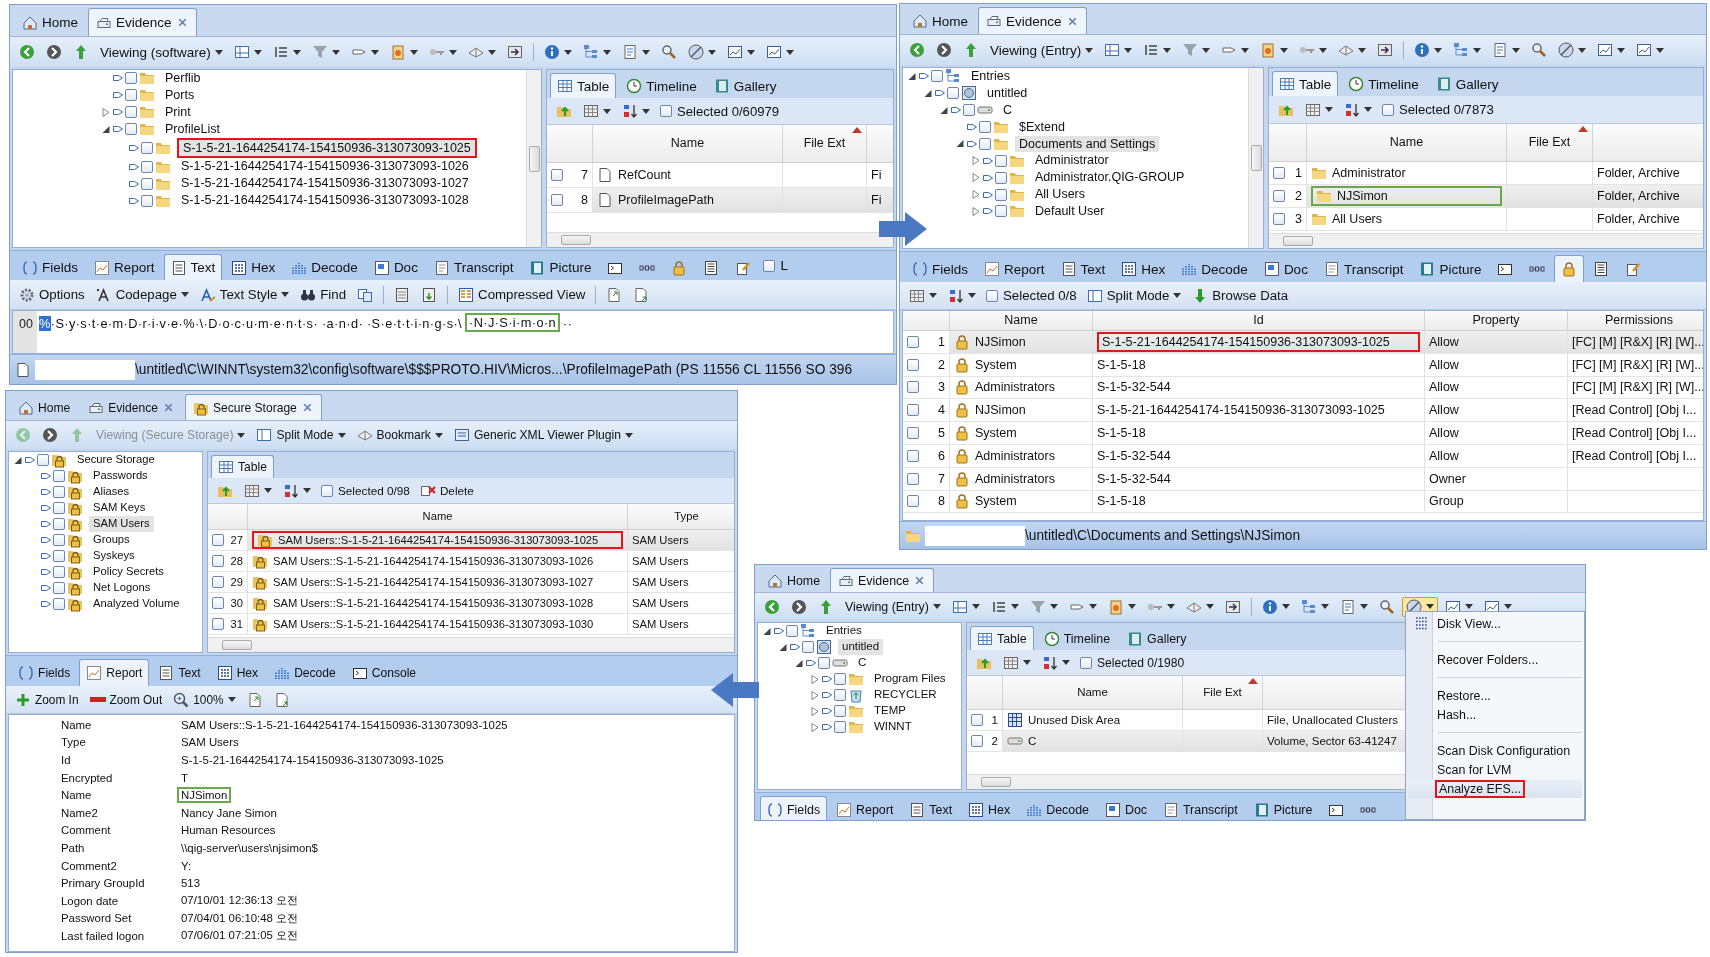 The width and height of the screenshot is (1710, 957). Describe the element at coordinates (325, 184) in the screenshot. I see `tree-item: S-1-5-21-1644254174-154150936-313073093-1027` at that location.